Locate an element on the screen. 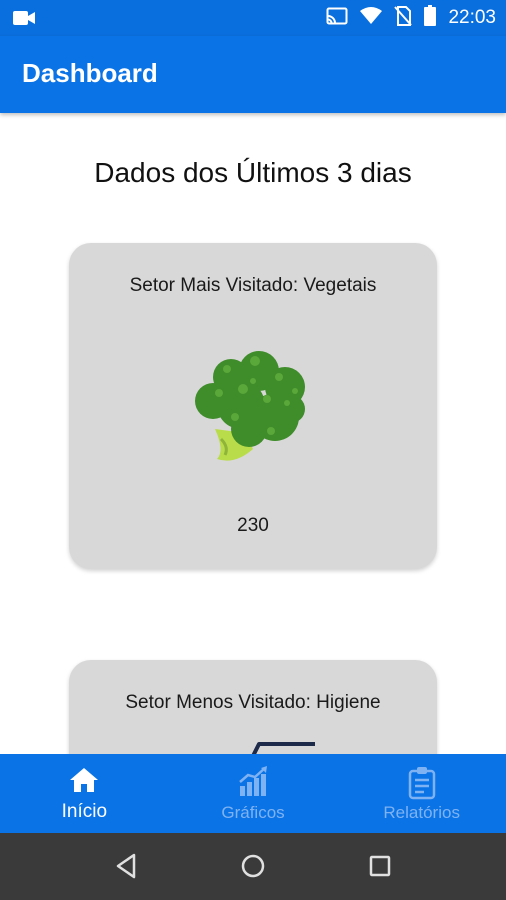  hygiene-icon is located at coordinates (281, 747).